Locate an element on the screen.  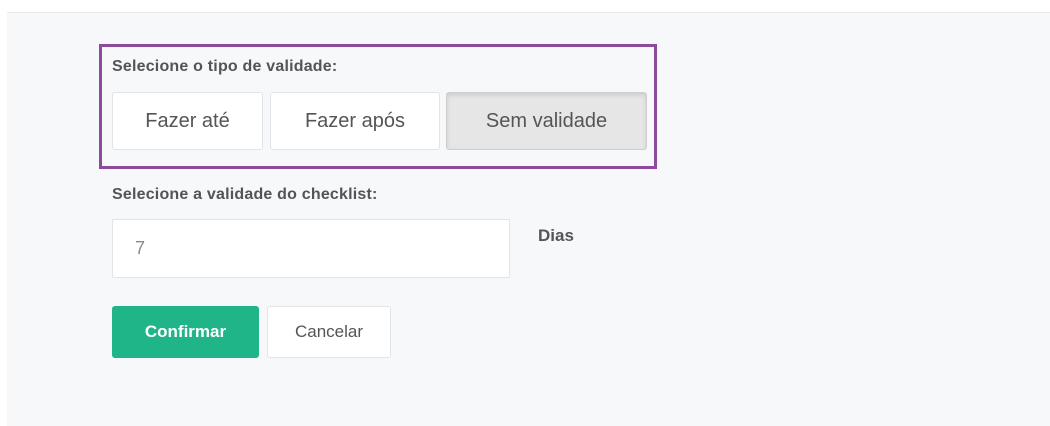
option-fazer-ate-button: Fazer até is located at coordinates (187, 121).